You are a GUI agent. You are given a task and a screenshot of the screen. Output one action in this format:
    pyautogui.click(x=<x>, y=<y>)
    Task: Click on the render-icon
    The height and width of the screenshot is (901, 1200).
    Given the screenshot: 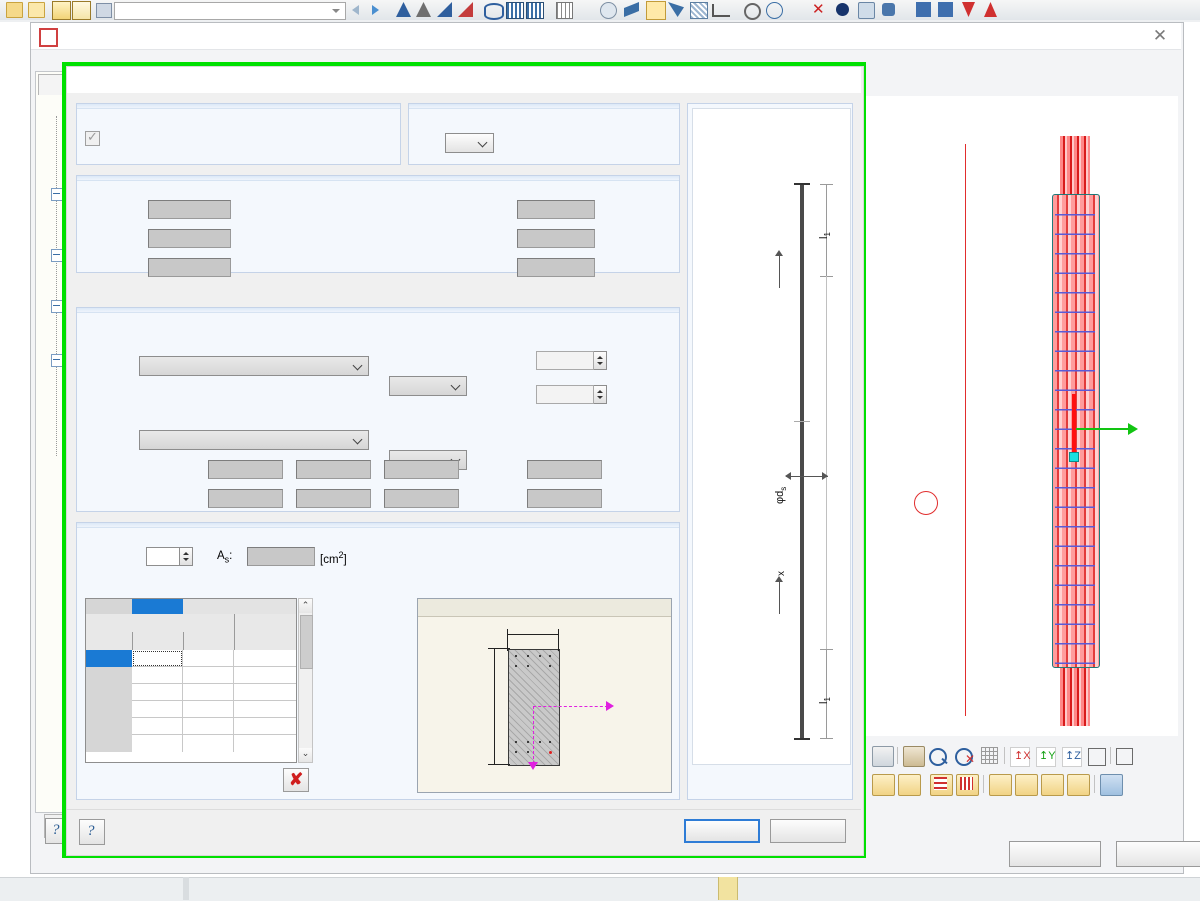 What is the action you would take?
    pyautogui.click(x=914, y=756)
    